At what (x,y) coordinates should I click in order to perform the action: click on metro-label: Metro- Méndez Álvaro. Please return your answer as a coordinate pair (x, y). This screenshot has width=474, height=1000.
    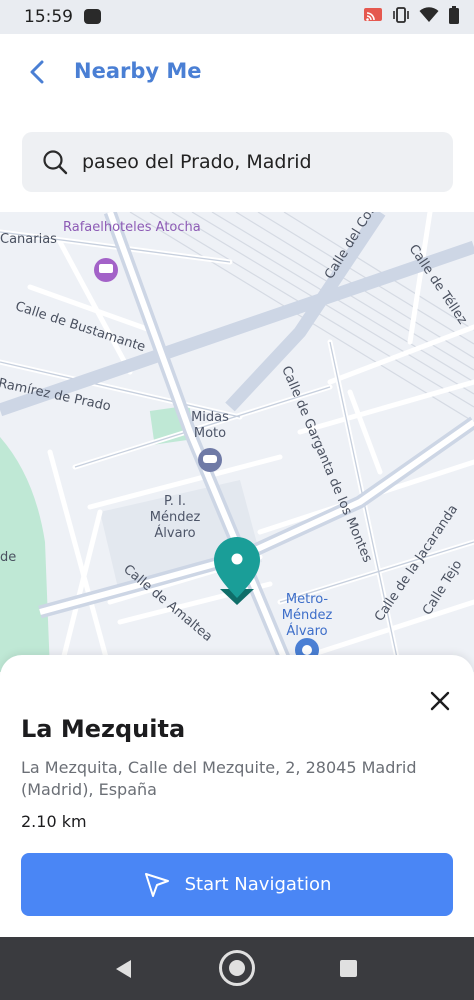
    Looking at the image, I should click on (307, 616).